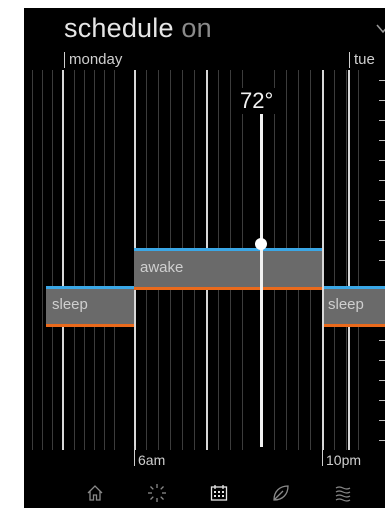 This screenshot has width=385, height=508. I want to click on setpoint-handle, so click(261, 244).